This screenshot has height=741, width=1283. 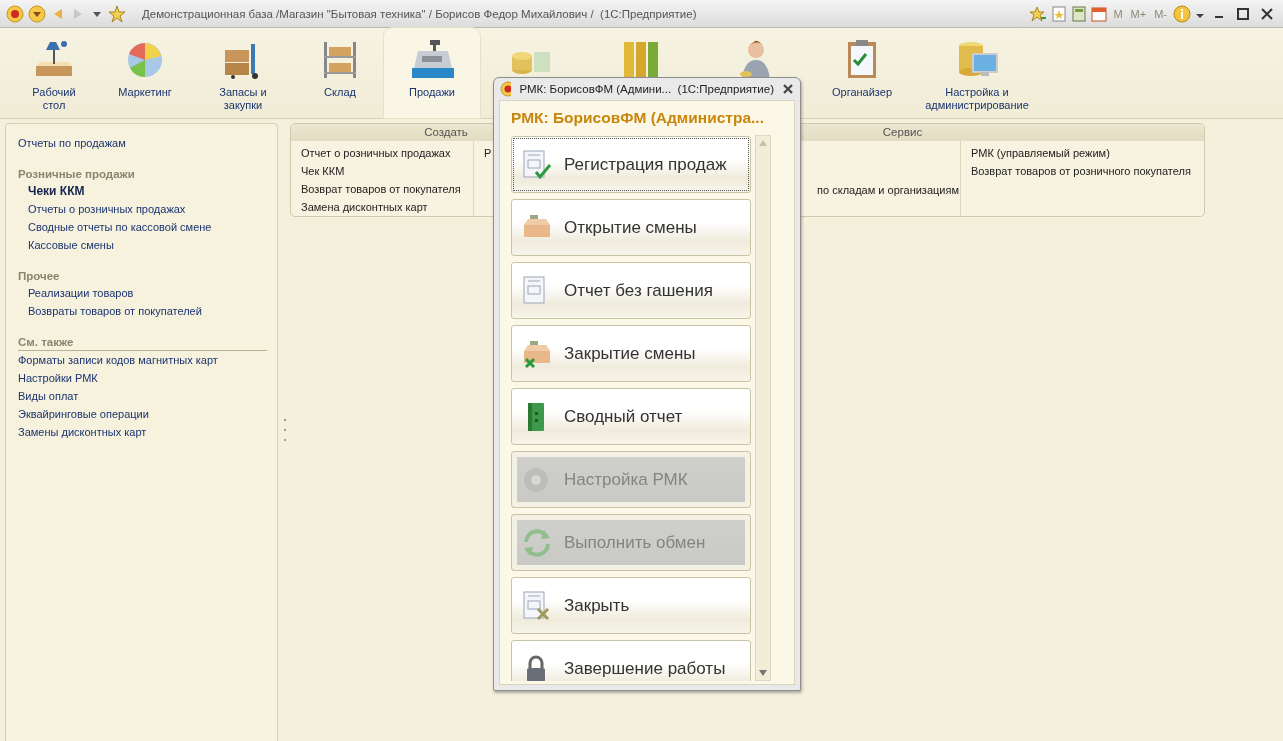 I want to click on nav-group-heading: Прочее, so click(x=39, y=276).